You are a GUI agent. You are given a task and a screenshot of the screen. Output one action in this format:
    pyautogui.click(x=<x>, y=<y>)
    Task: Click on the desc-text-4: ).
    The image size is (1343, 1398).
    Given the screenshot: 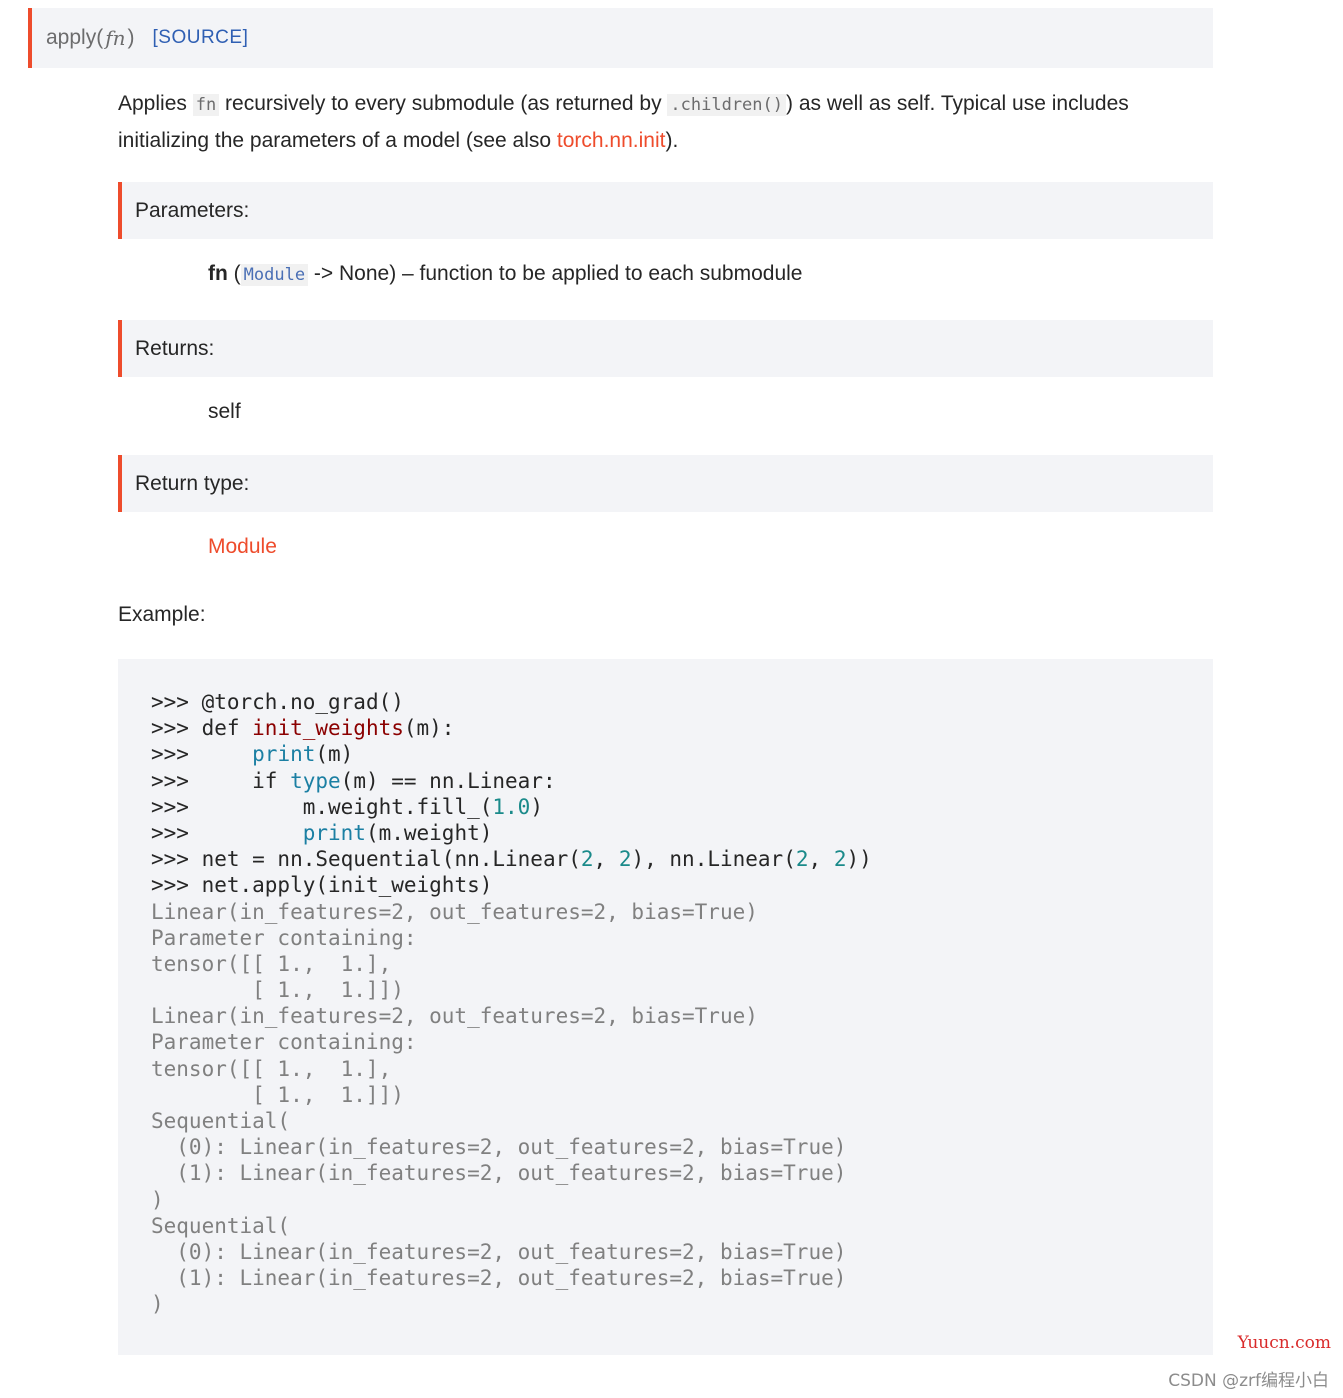 What is the action you would take?
    pyautogui.click(x=672, y=140)
    